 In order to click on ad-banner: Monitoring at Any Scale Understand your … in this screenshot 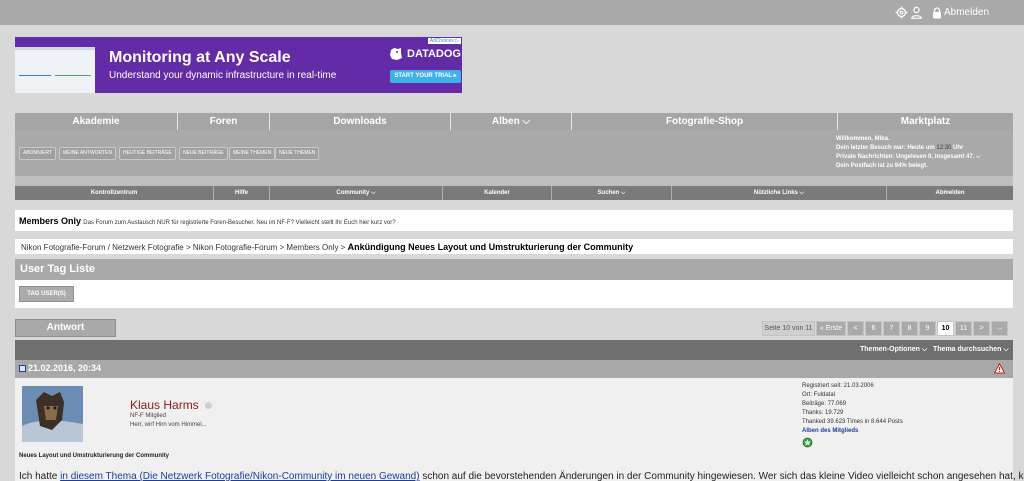, I will do `click(238, 65)`.